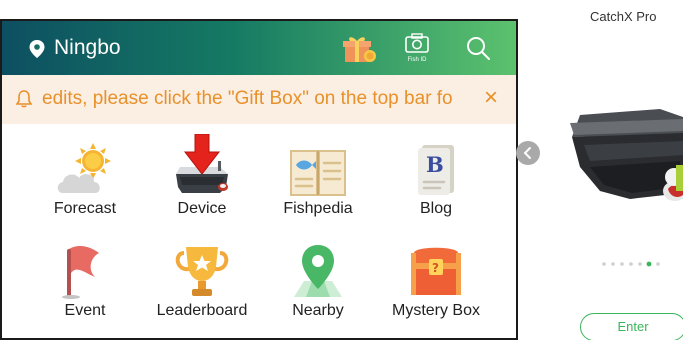 The height and width of the screenshot is (340, 683). I want to click on weather-sun-cloud-icon, so click(84, 168).